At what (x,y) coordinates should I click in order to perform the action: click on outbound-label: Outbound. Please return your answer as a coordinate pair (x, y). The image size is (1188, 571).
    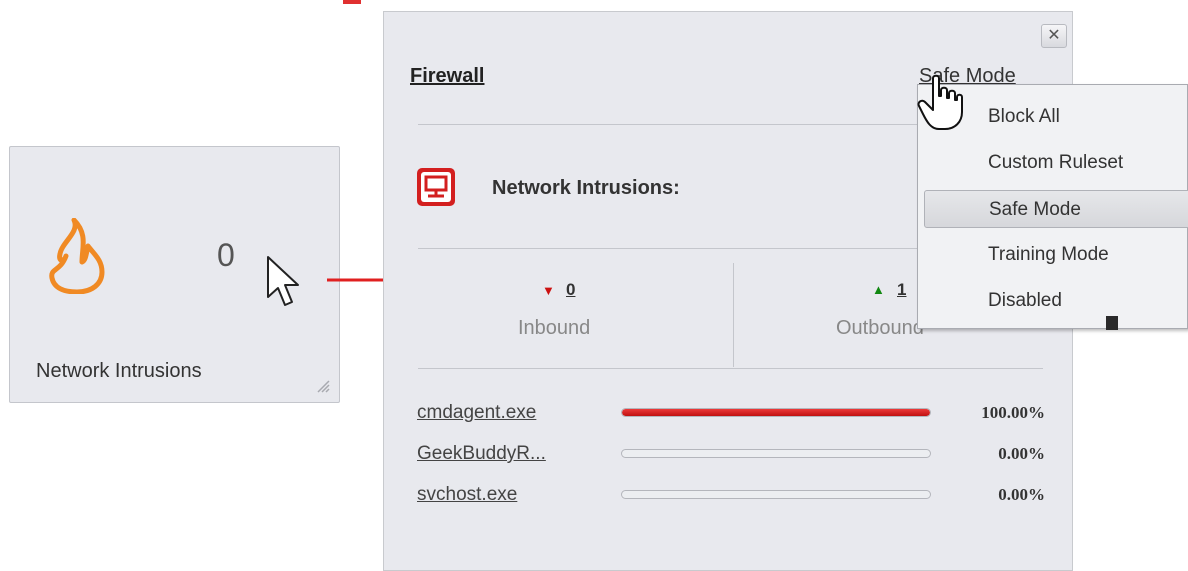
    Looking at the image, I should click on (880, 328).